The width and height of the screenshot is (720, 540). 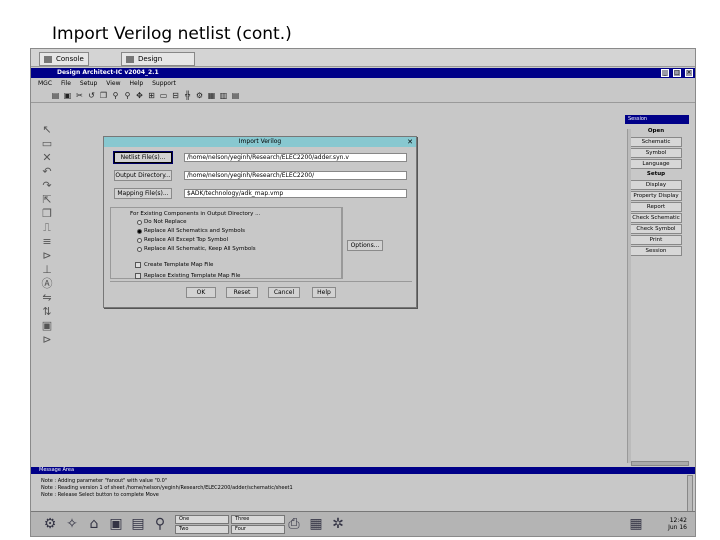 I want to click on radio-replace-except-top: Replace All Except Top Symbol, so click(x=183, y=240).